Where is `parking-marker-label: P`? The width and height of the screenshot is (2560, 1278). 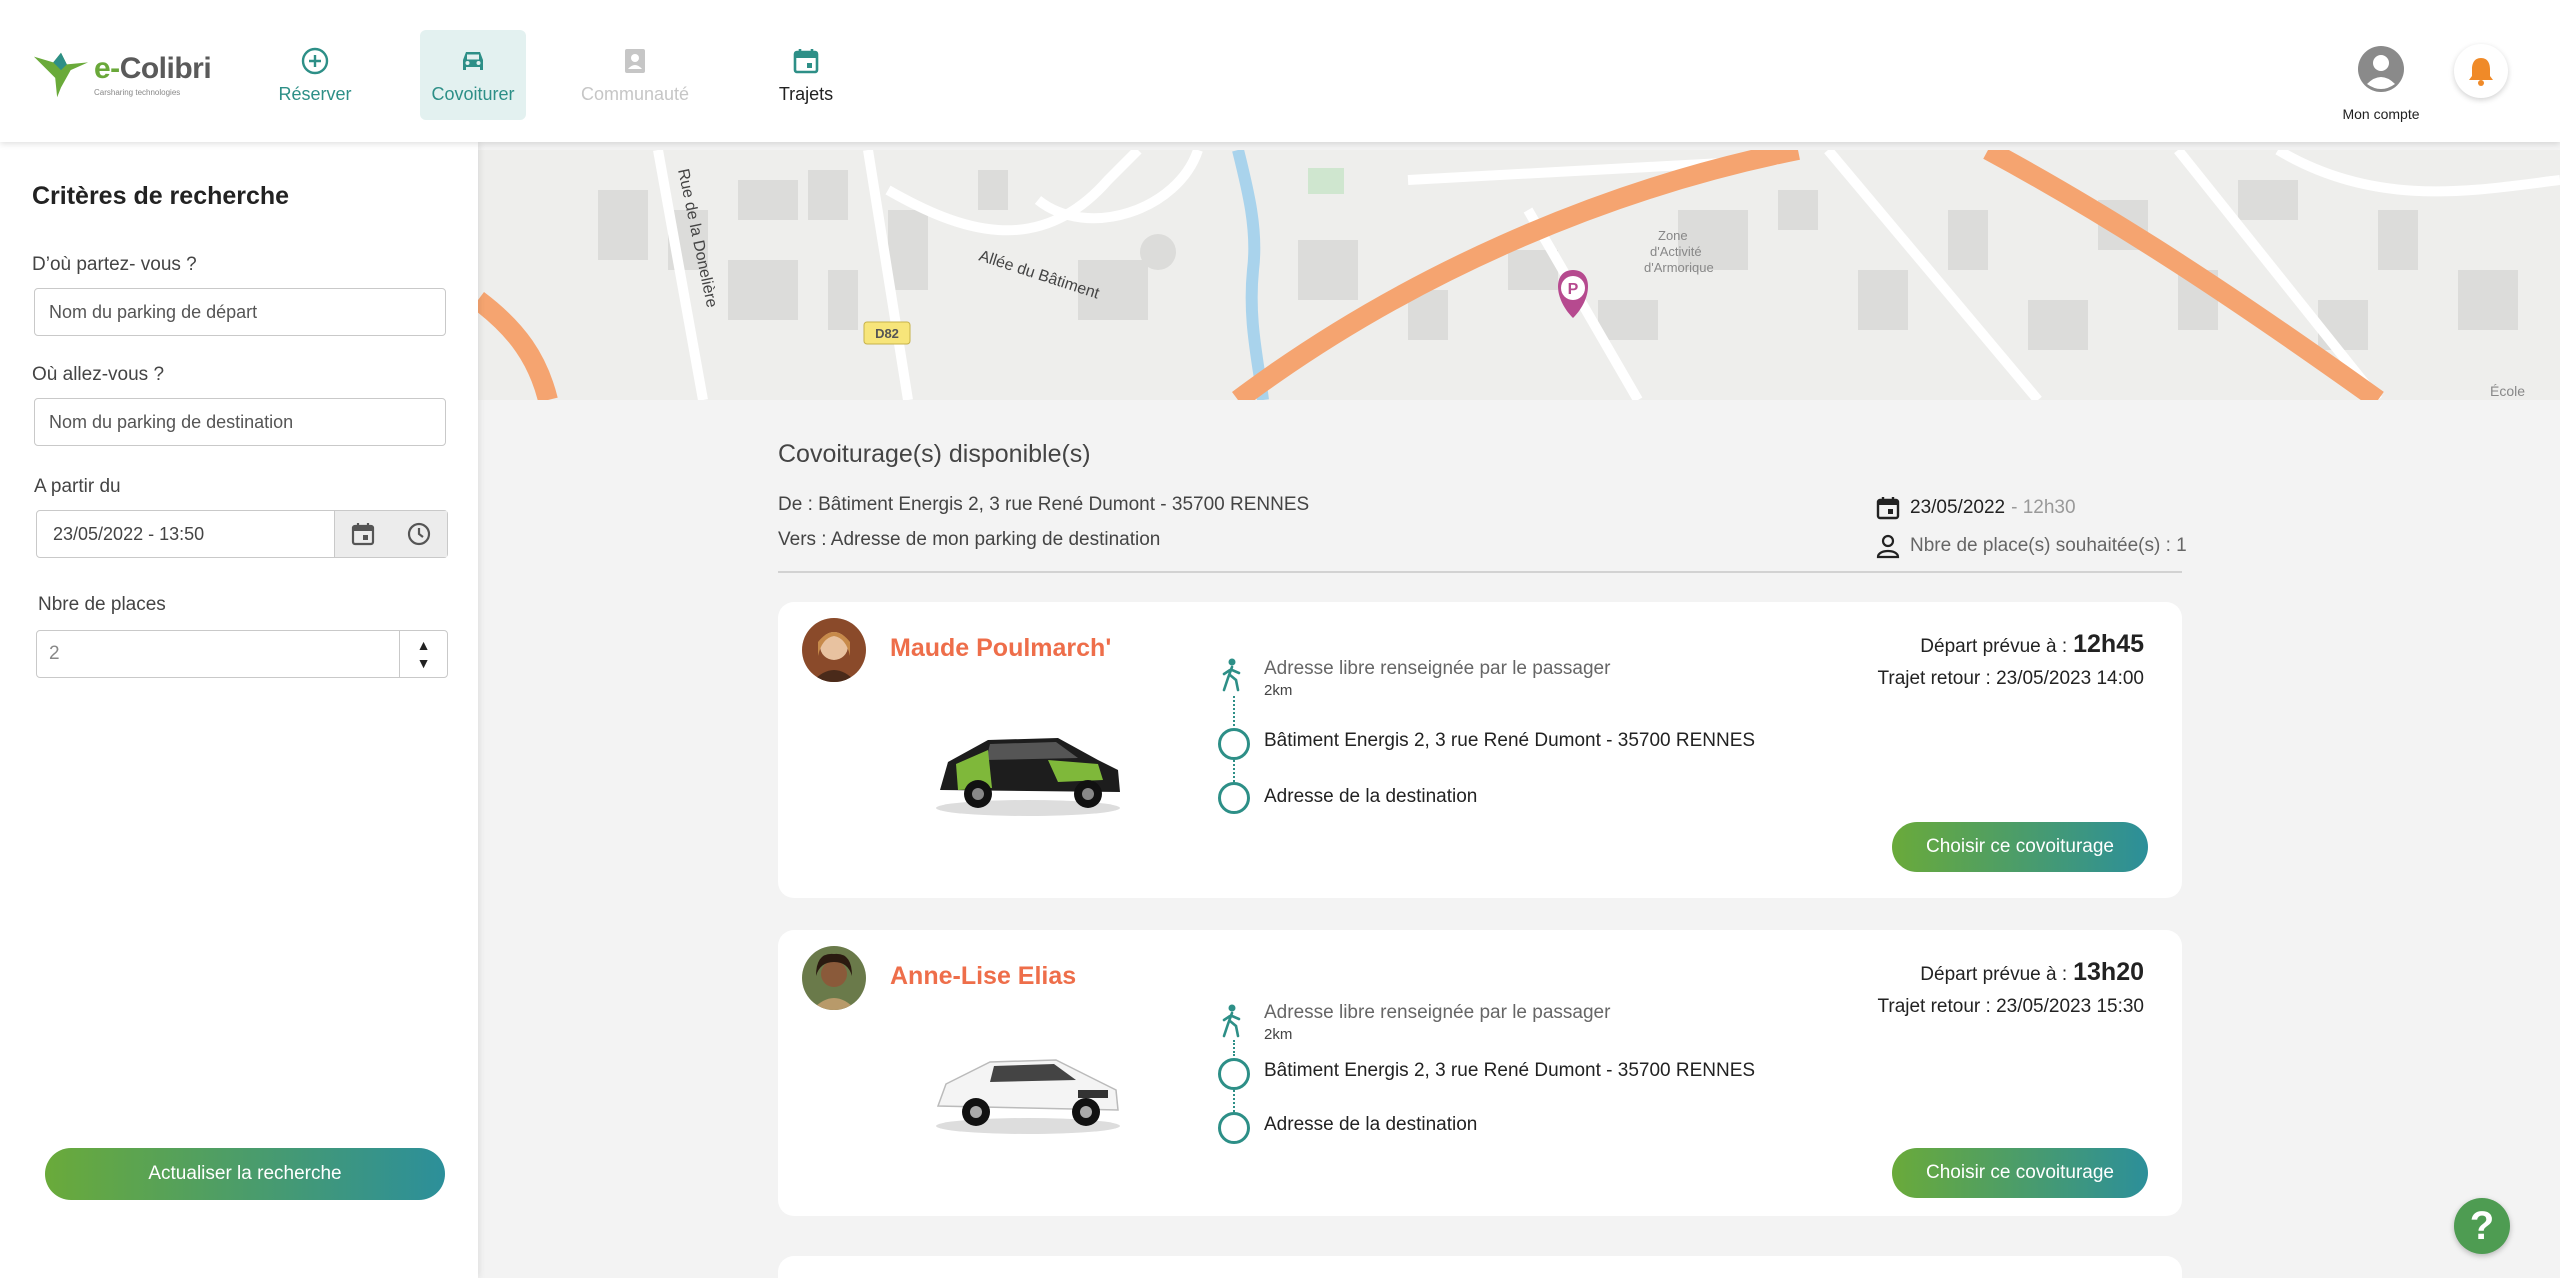
parking-marker-label: P is located at coordinates (1573, 289).